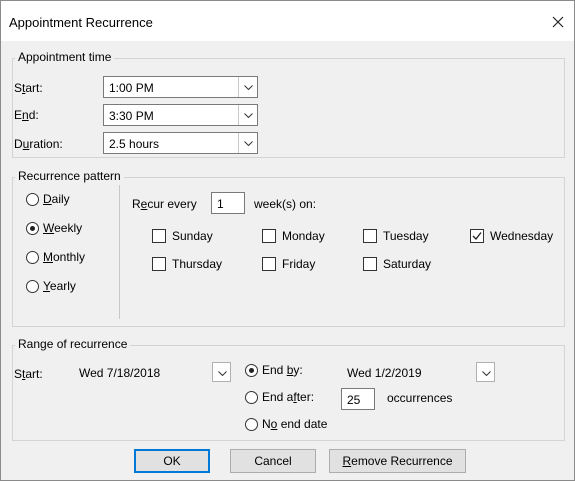 The height and width of the screenshot is (481, 575). I want to click on end-time-combo: 3:30 PM, so click(180, 115).